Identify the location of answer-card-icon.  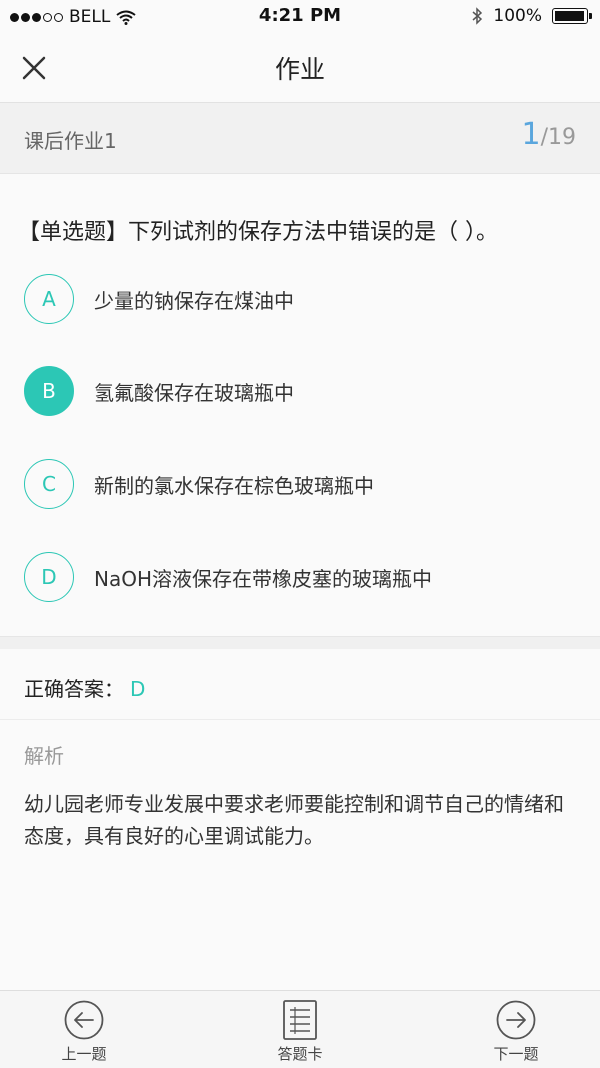
(300, 1020).